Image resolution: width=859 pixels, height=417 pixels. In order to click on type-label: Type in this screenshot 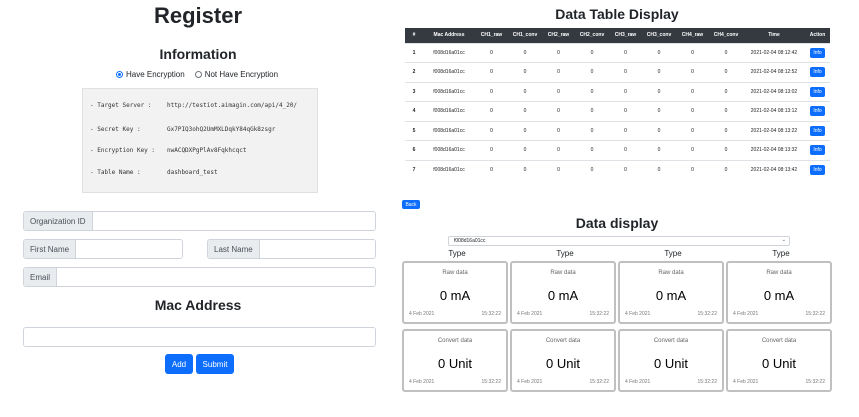, I will do `click(673, 253)`.